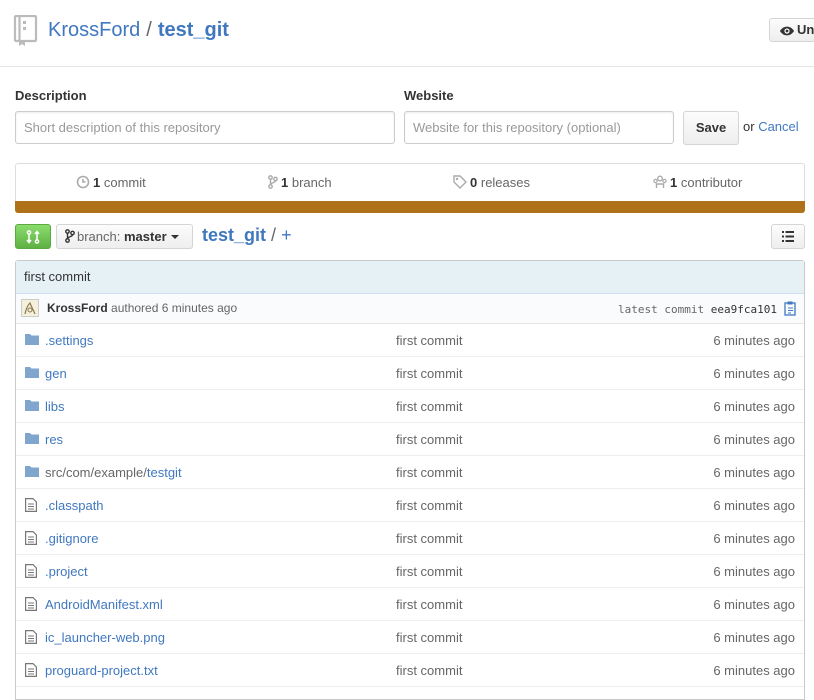  I want to click on commit-sha-link: eea9fca101, so click(744, 309).